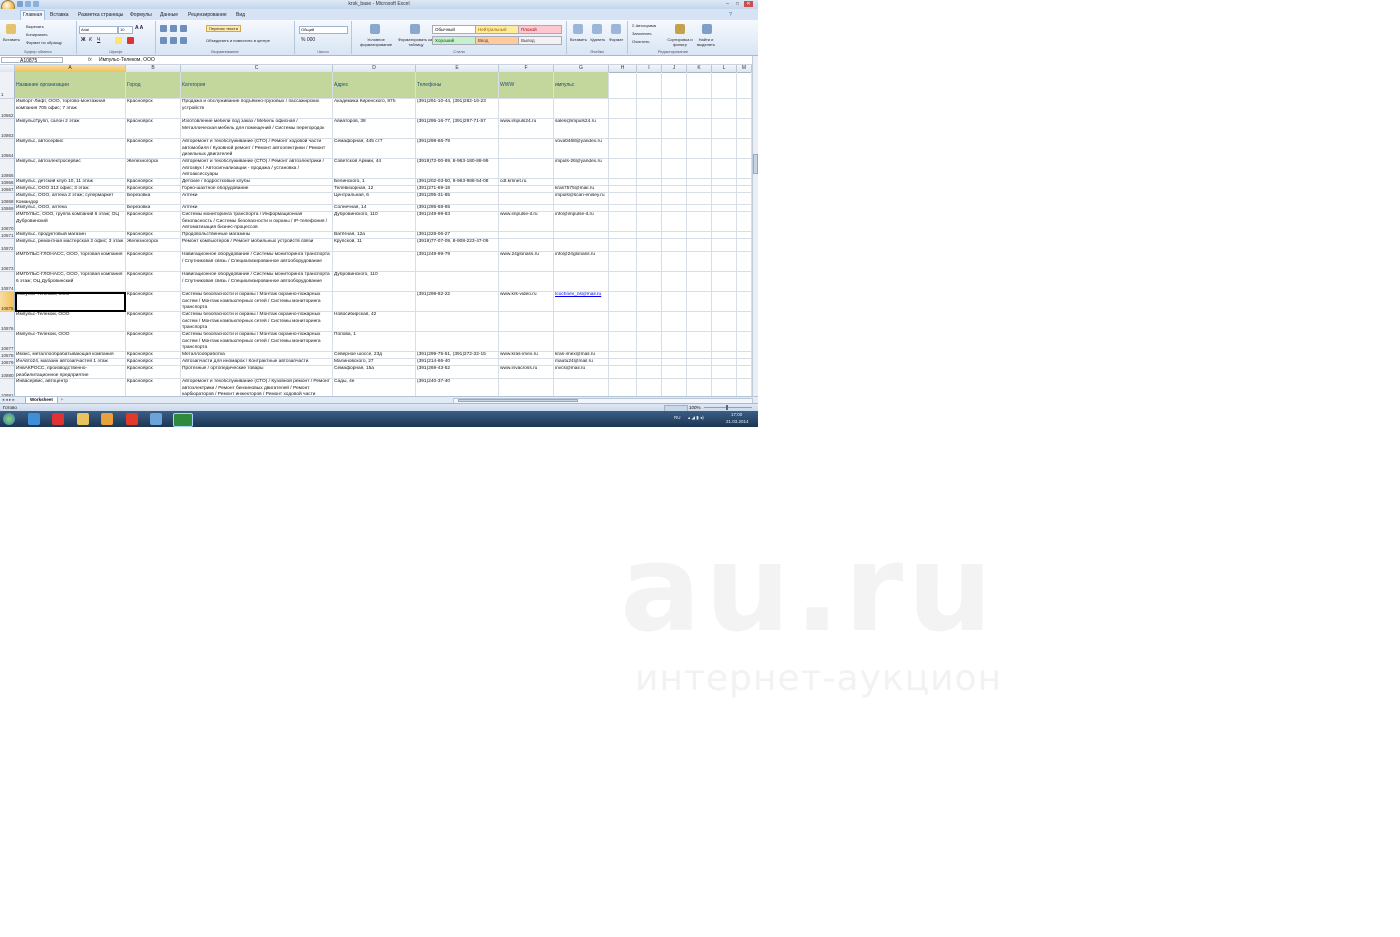 This screenshot has height=937, width=1400. Describe the element at coordinates (457, 189) in the screenshot. I see `table-cell: (391)271-69-18` at that location.